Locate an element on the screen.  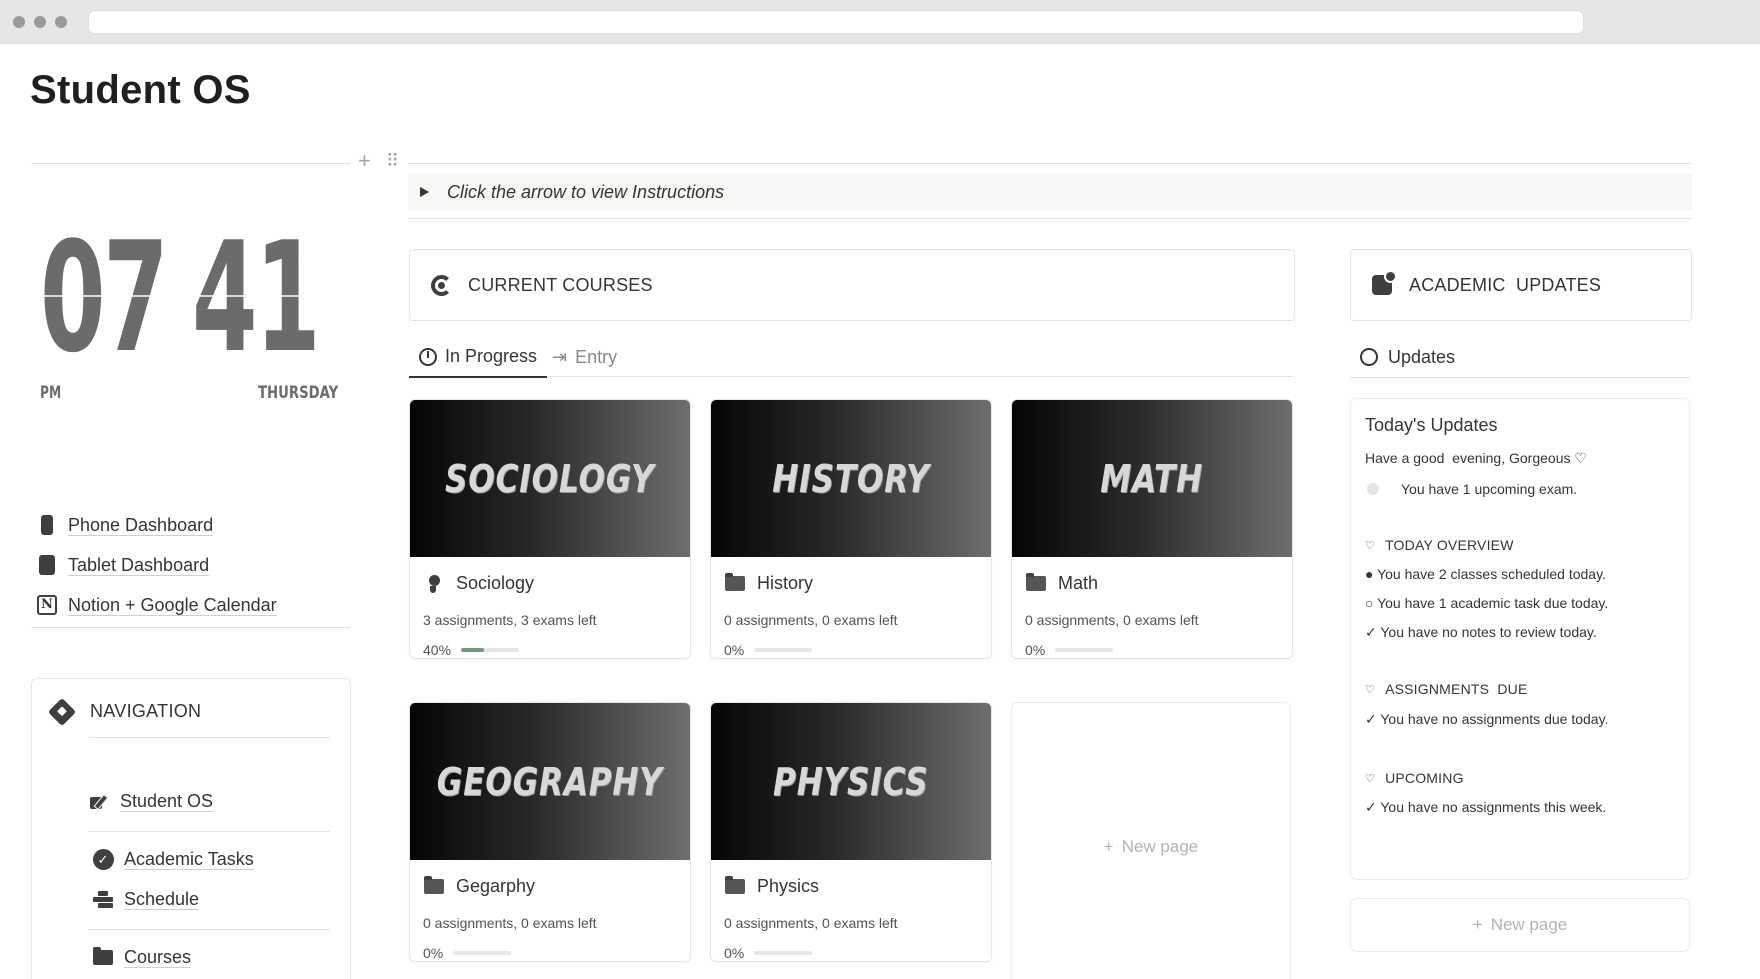
toggle-arrow-icon is located at coordinates (424, 192).